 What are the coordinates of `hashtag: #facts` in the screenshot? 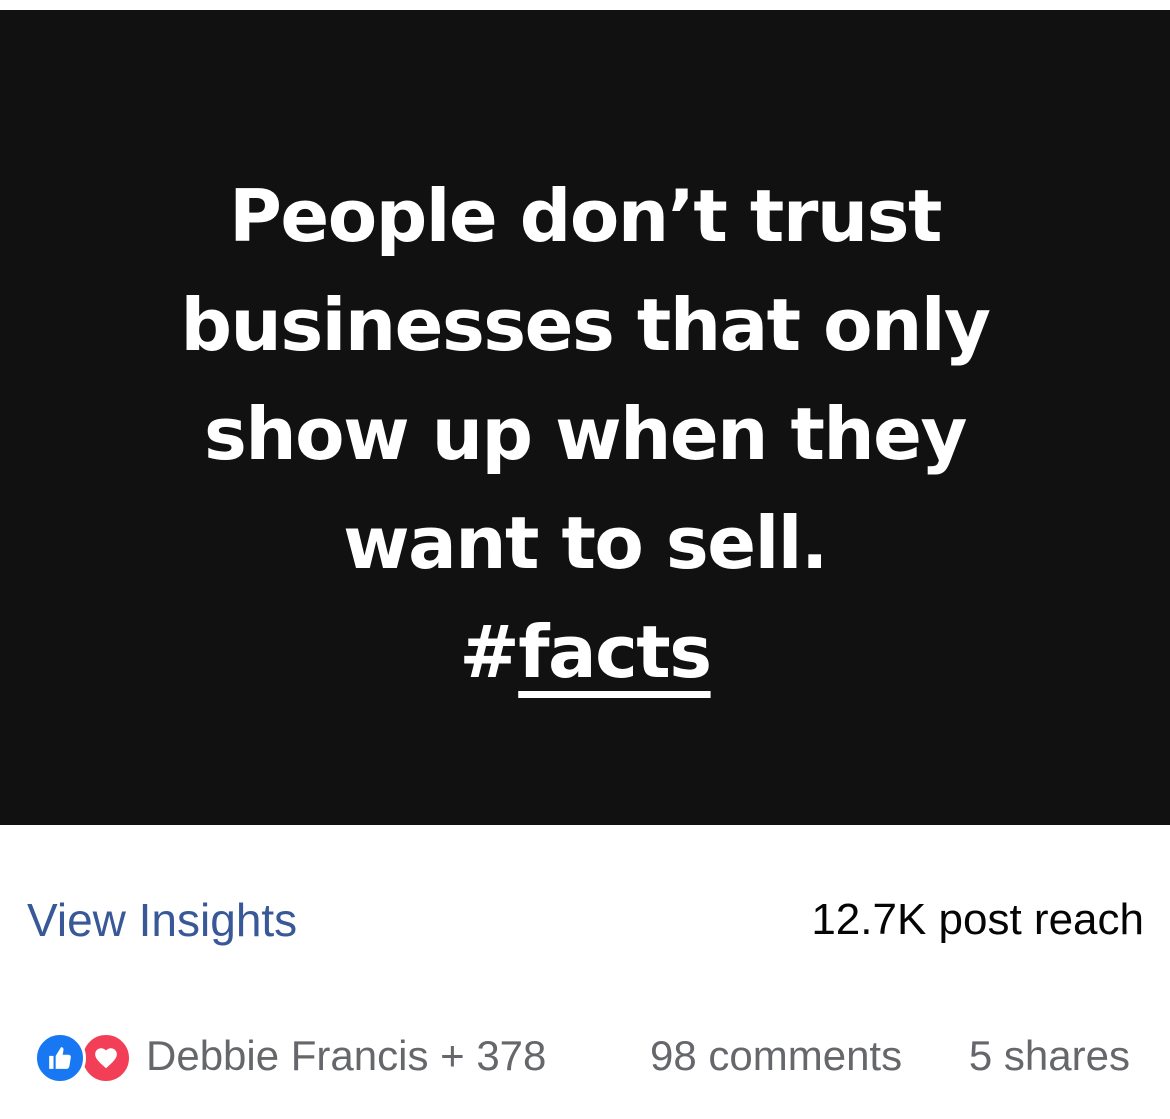 It's located at (585, 652).